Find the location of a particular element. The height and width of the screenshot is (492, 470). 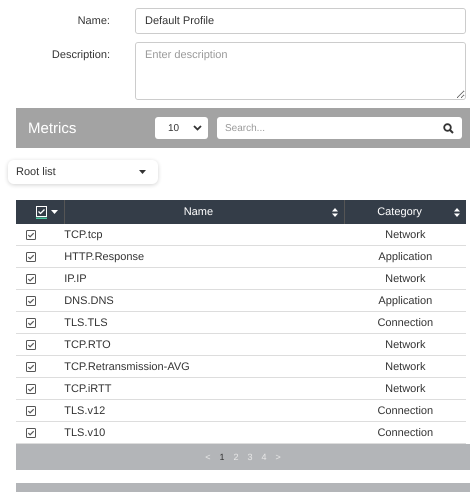

search-icon is located at coordinates (448, 128).